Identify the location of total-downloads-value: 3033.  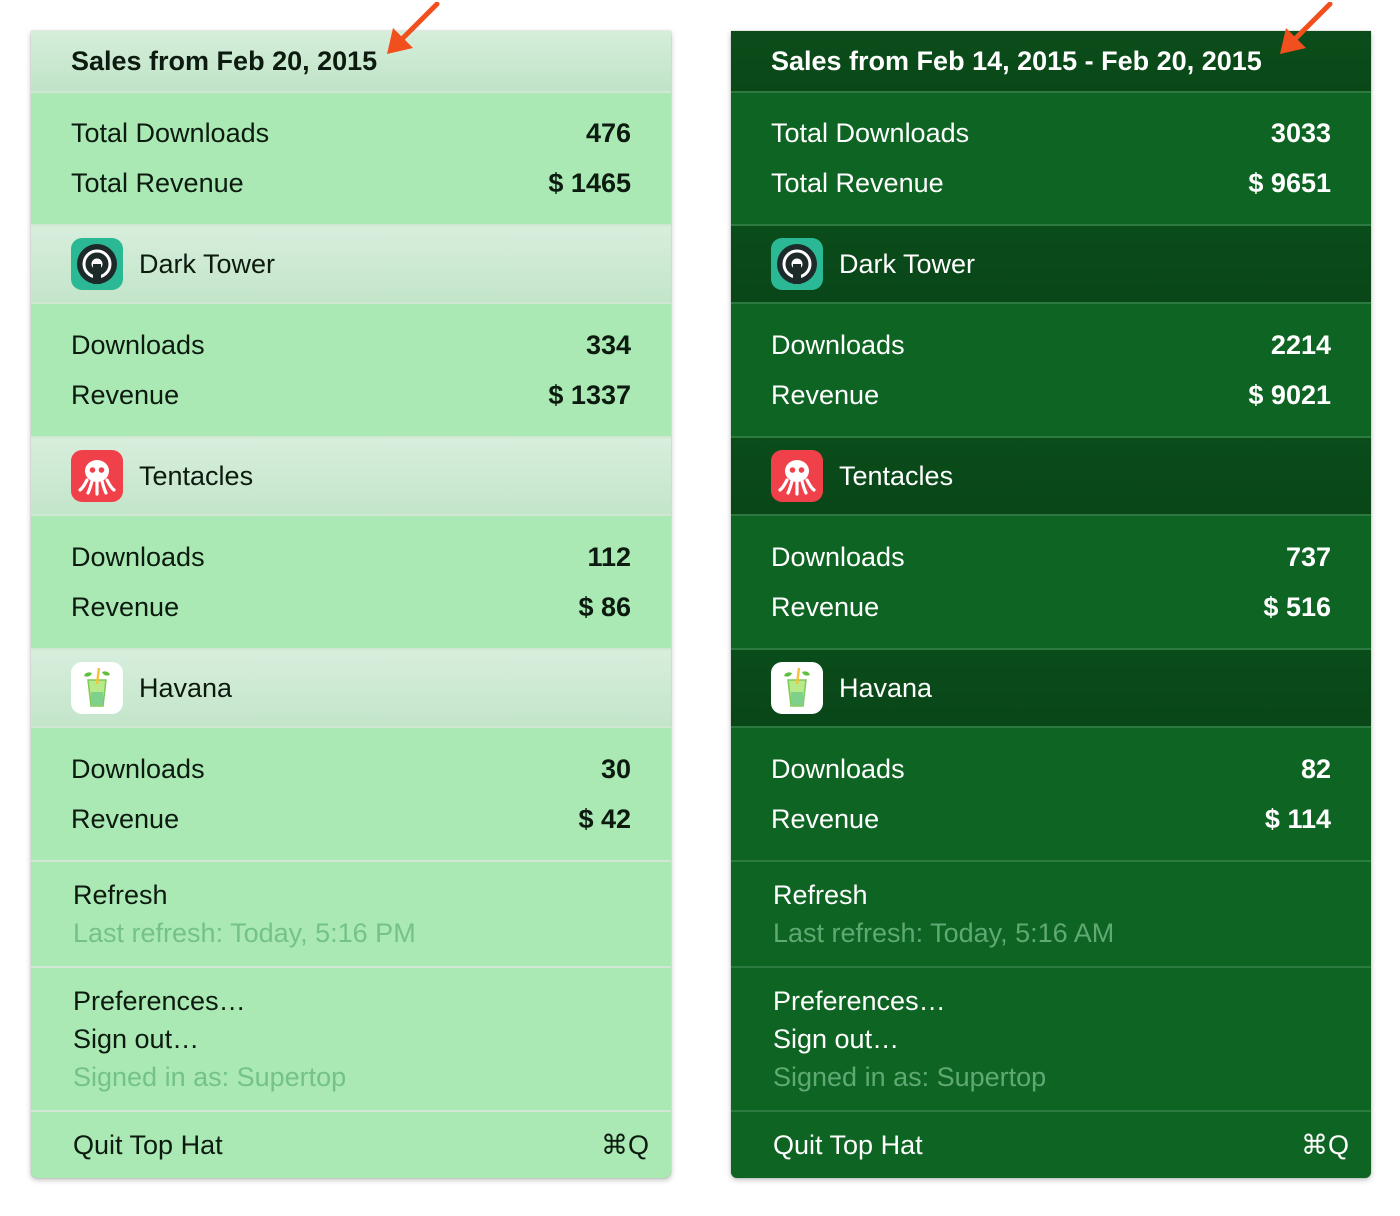
(1300, 133).